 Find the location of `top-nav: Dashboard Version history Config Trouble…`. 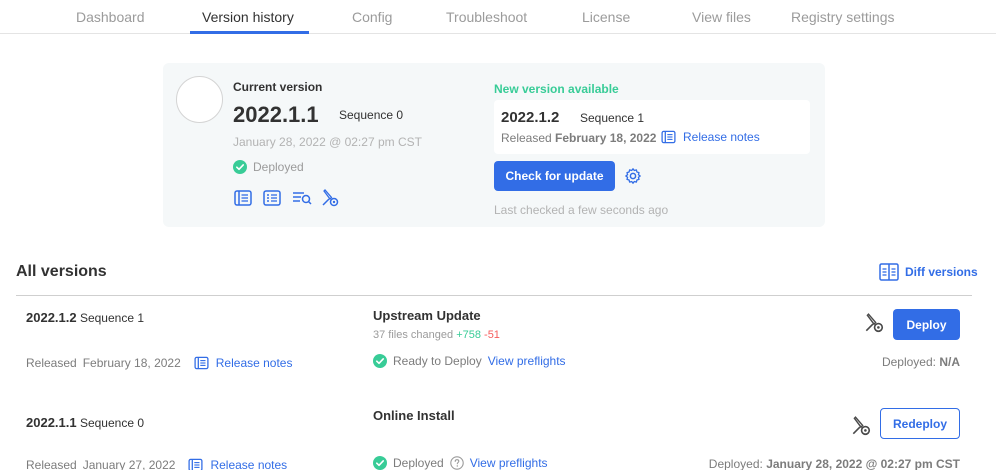

top-nav: Dashboard Version history Config Trouble… is located at coordinates (498, 17).